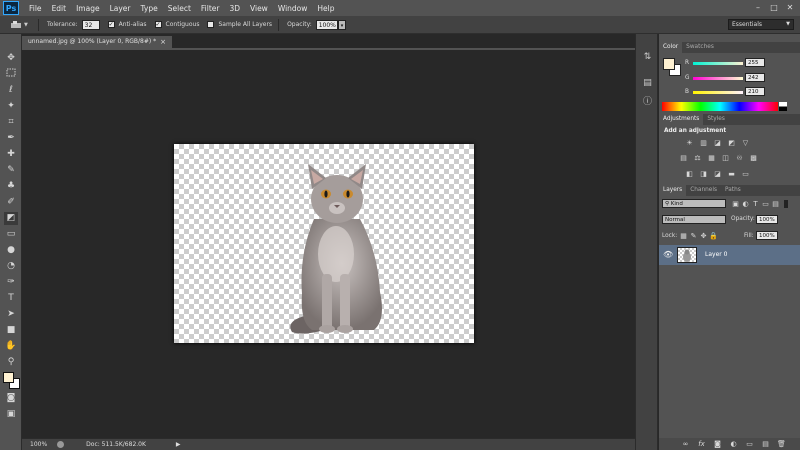 The height and width of the screenshot is (450, 800). What do you see at coordinates (765, 204) in the screenshot?
I see `filter-shape-icon: ▭` at bounding box center [765, 204].